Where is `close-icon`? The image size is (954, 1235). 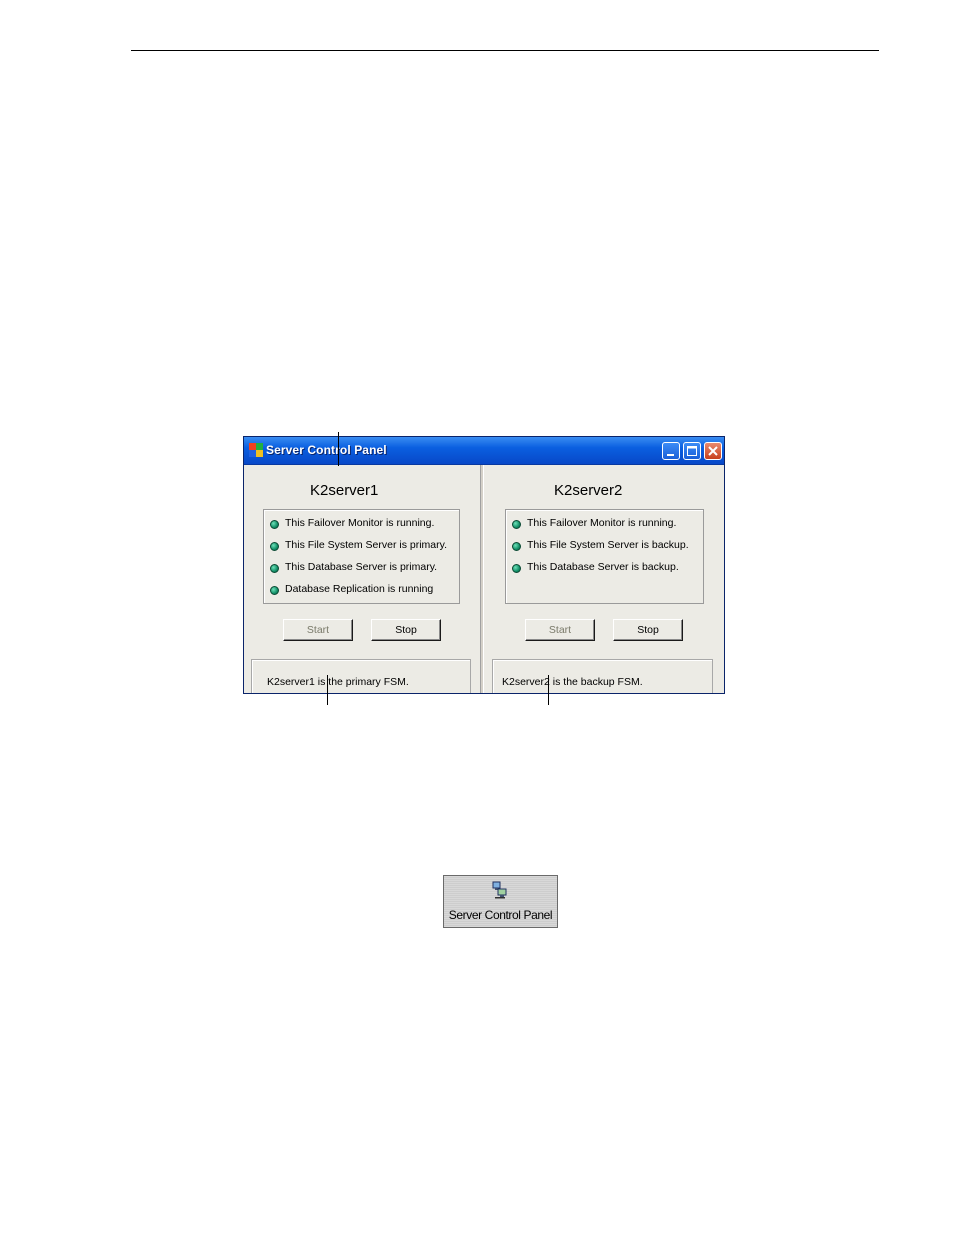
close-icon is located at coordinates (713, 451).